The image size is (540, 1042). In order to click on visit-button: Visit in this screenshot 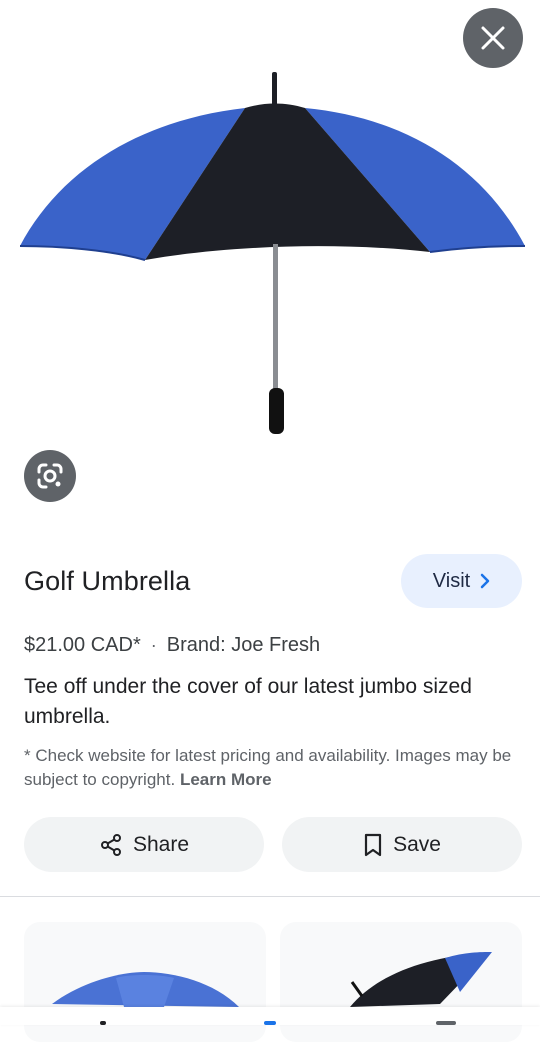, I will do `click(461, 581)`.